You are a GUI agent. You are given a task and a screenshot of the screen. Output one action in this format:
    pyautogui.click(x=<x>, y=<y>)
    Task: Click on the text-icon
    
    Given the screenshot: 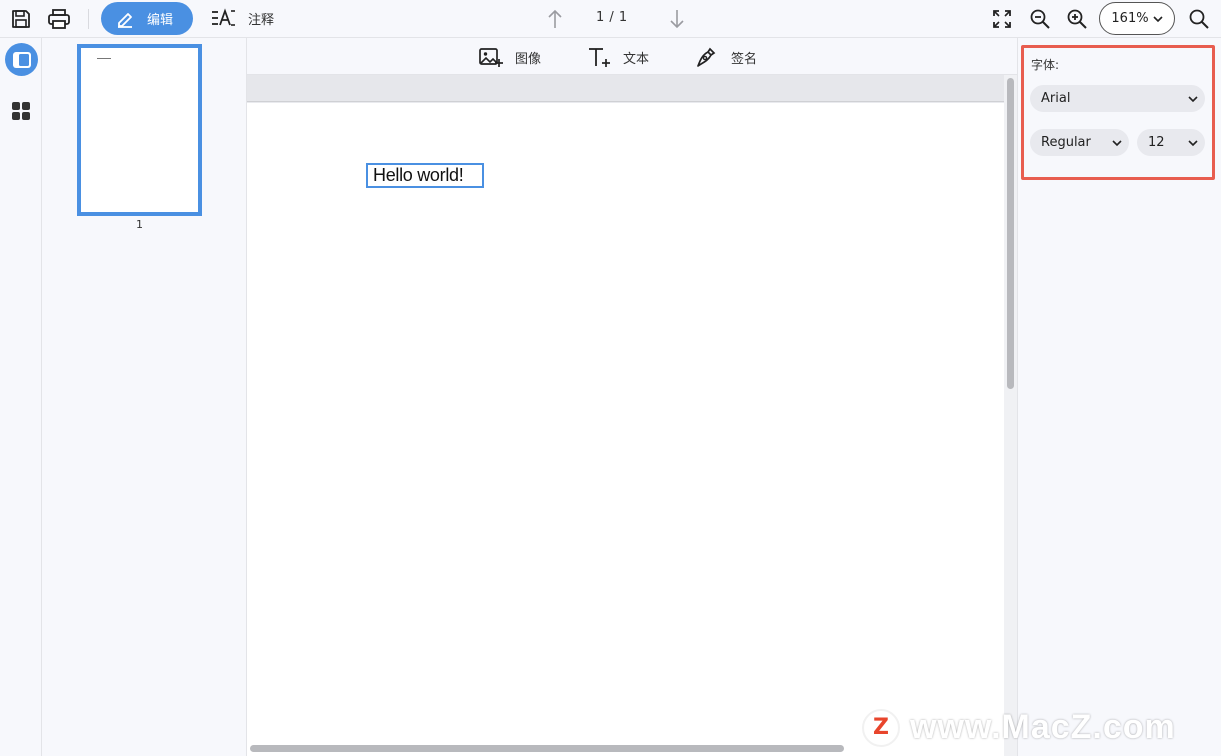 What is the action you would take?
    pyautogui.click(x=599, y=57)
    